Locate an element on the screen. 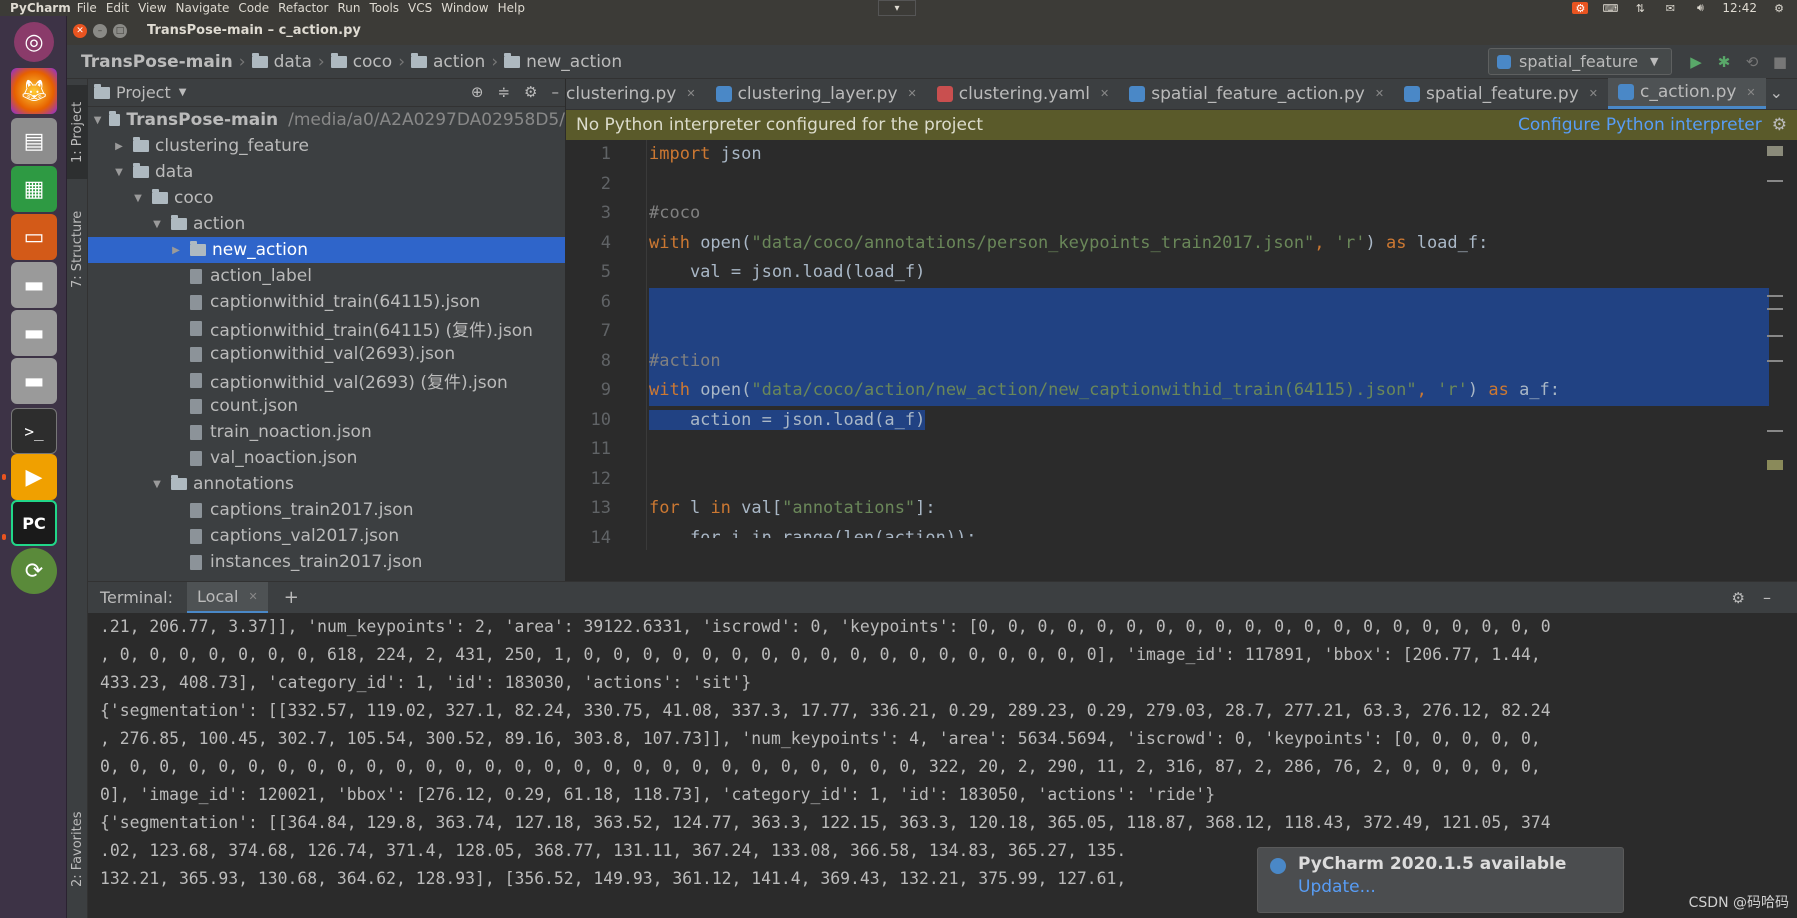 The width and height of the screenshot is (1797, 918). tree-folder: ▼ annotations is located at coordinates (326, 484).